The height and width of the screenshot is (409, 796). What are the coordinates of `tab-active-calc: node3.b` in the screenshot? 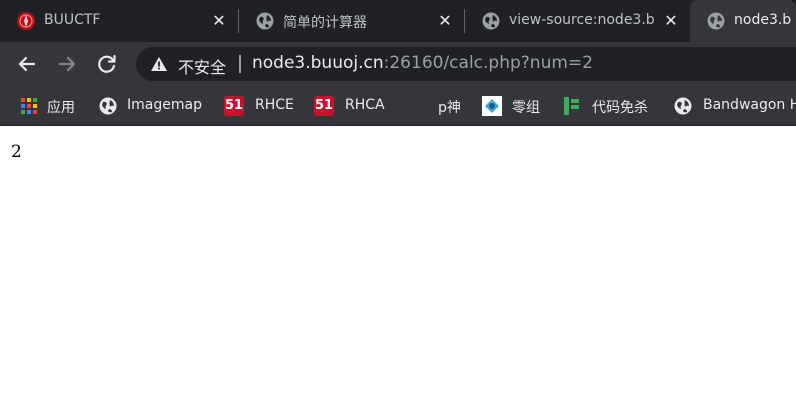 It's located at (743, 21).